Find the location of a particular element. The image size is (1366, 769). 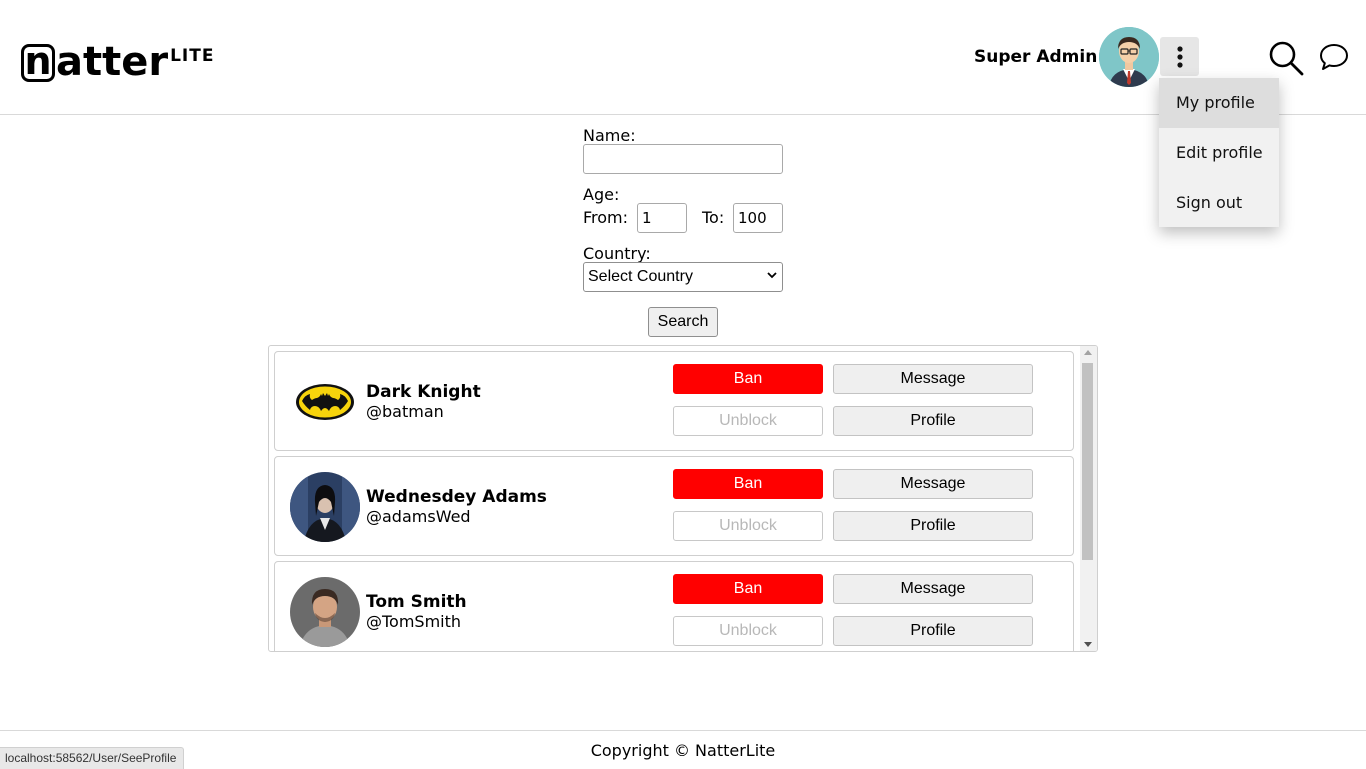

user-display-name: Tom Smith is located at coordinates (416, 602).